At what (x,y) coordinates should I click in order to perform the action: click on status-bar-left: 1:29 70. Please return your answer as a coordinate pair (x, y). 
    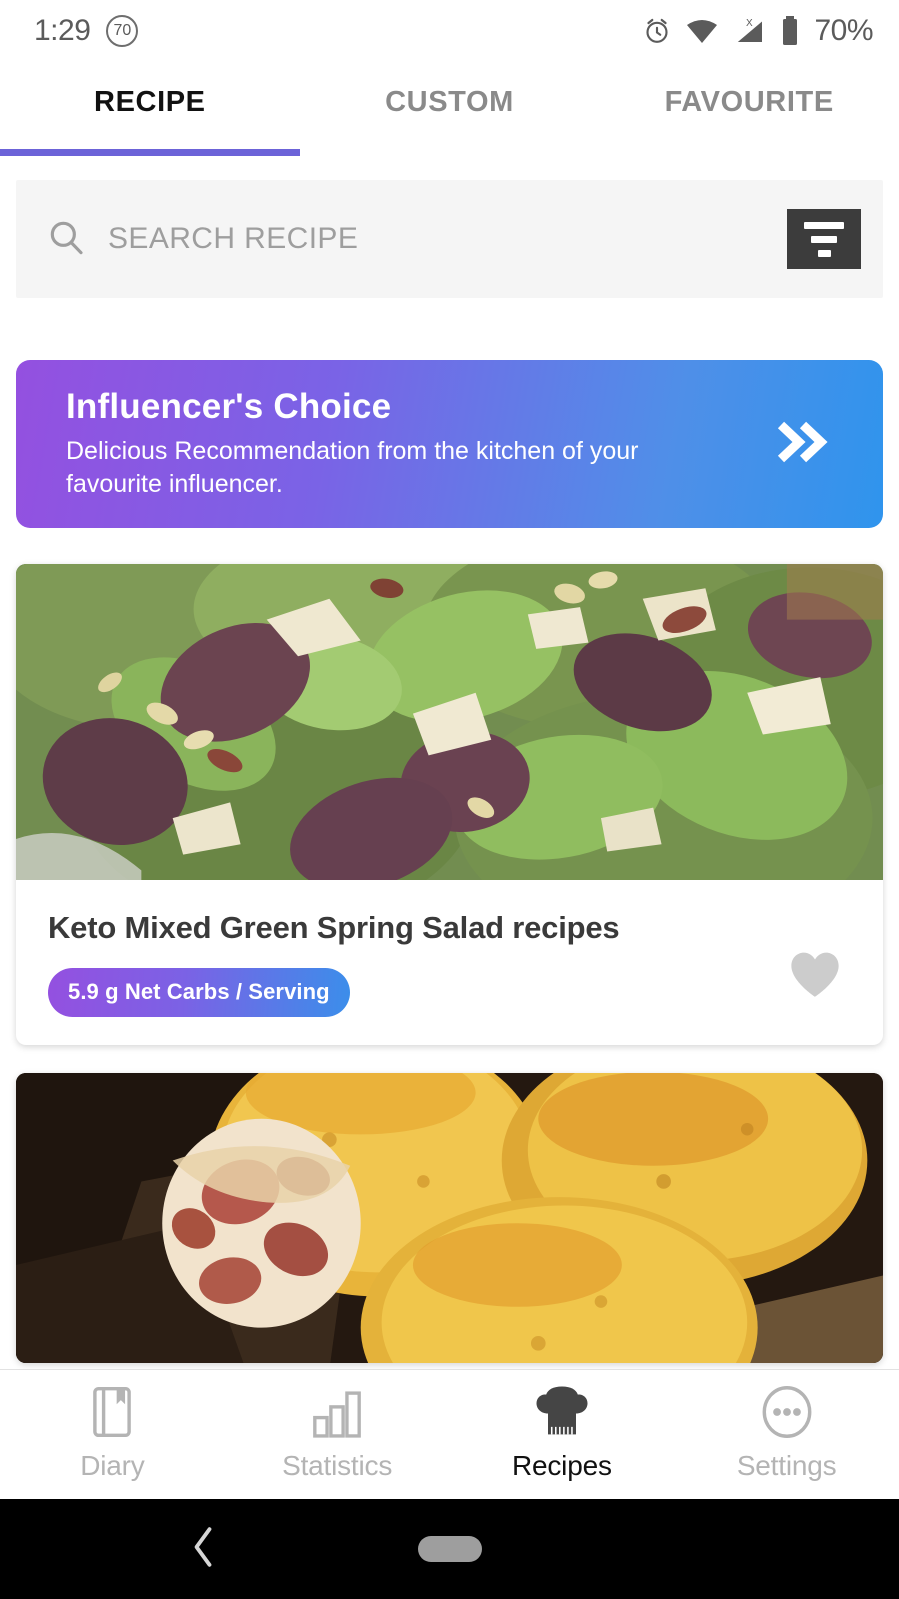
    Looking at the image, I should click on (86, 31).